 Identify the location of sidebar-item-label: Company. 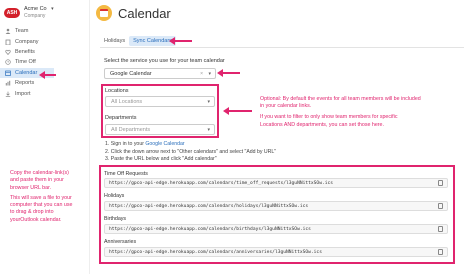
(27, 41).